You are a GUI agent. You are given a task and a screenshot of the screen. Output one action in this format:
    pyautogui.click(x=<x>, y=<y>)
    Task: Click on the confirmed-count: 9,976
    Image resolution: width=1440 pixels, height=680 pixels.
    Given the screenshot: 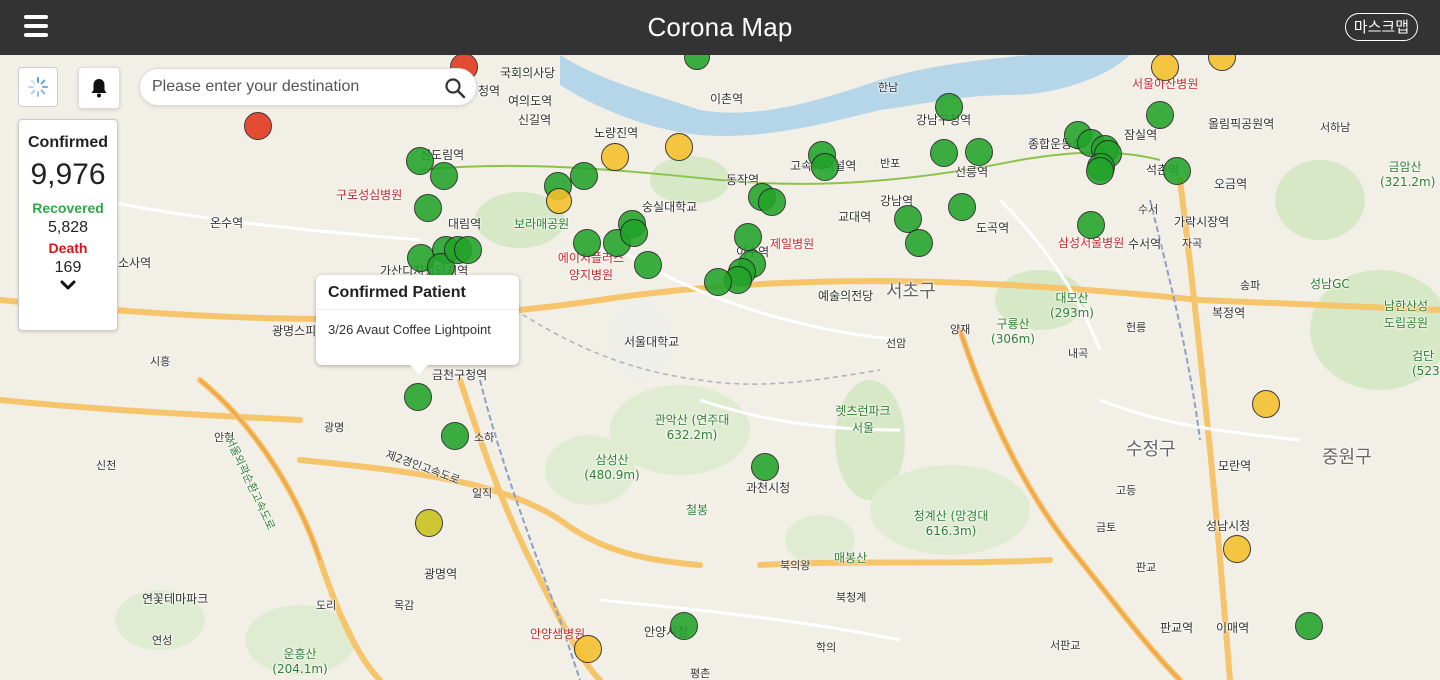 What is the action you would take?
    pyautogui.click(x=68, y=174)
    